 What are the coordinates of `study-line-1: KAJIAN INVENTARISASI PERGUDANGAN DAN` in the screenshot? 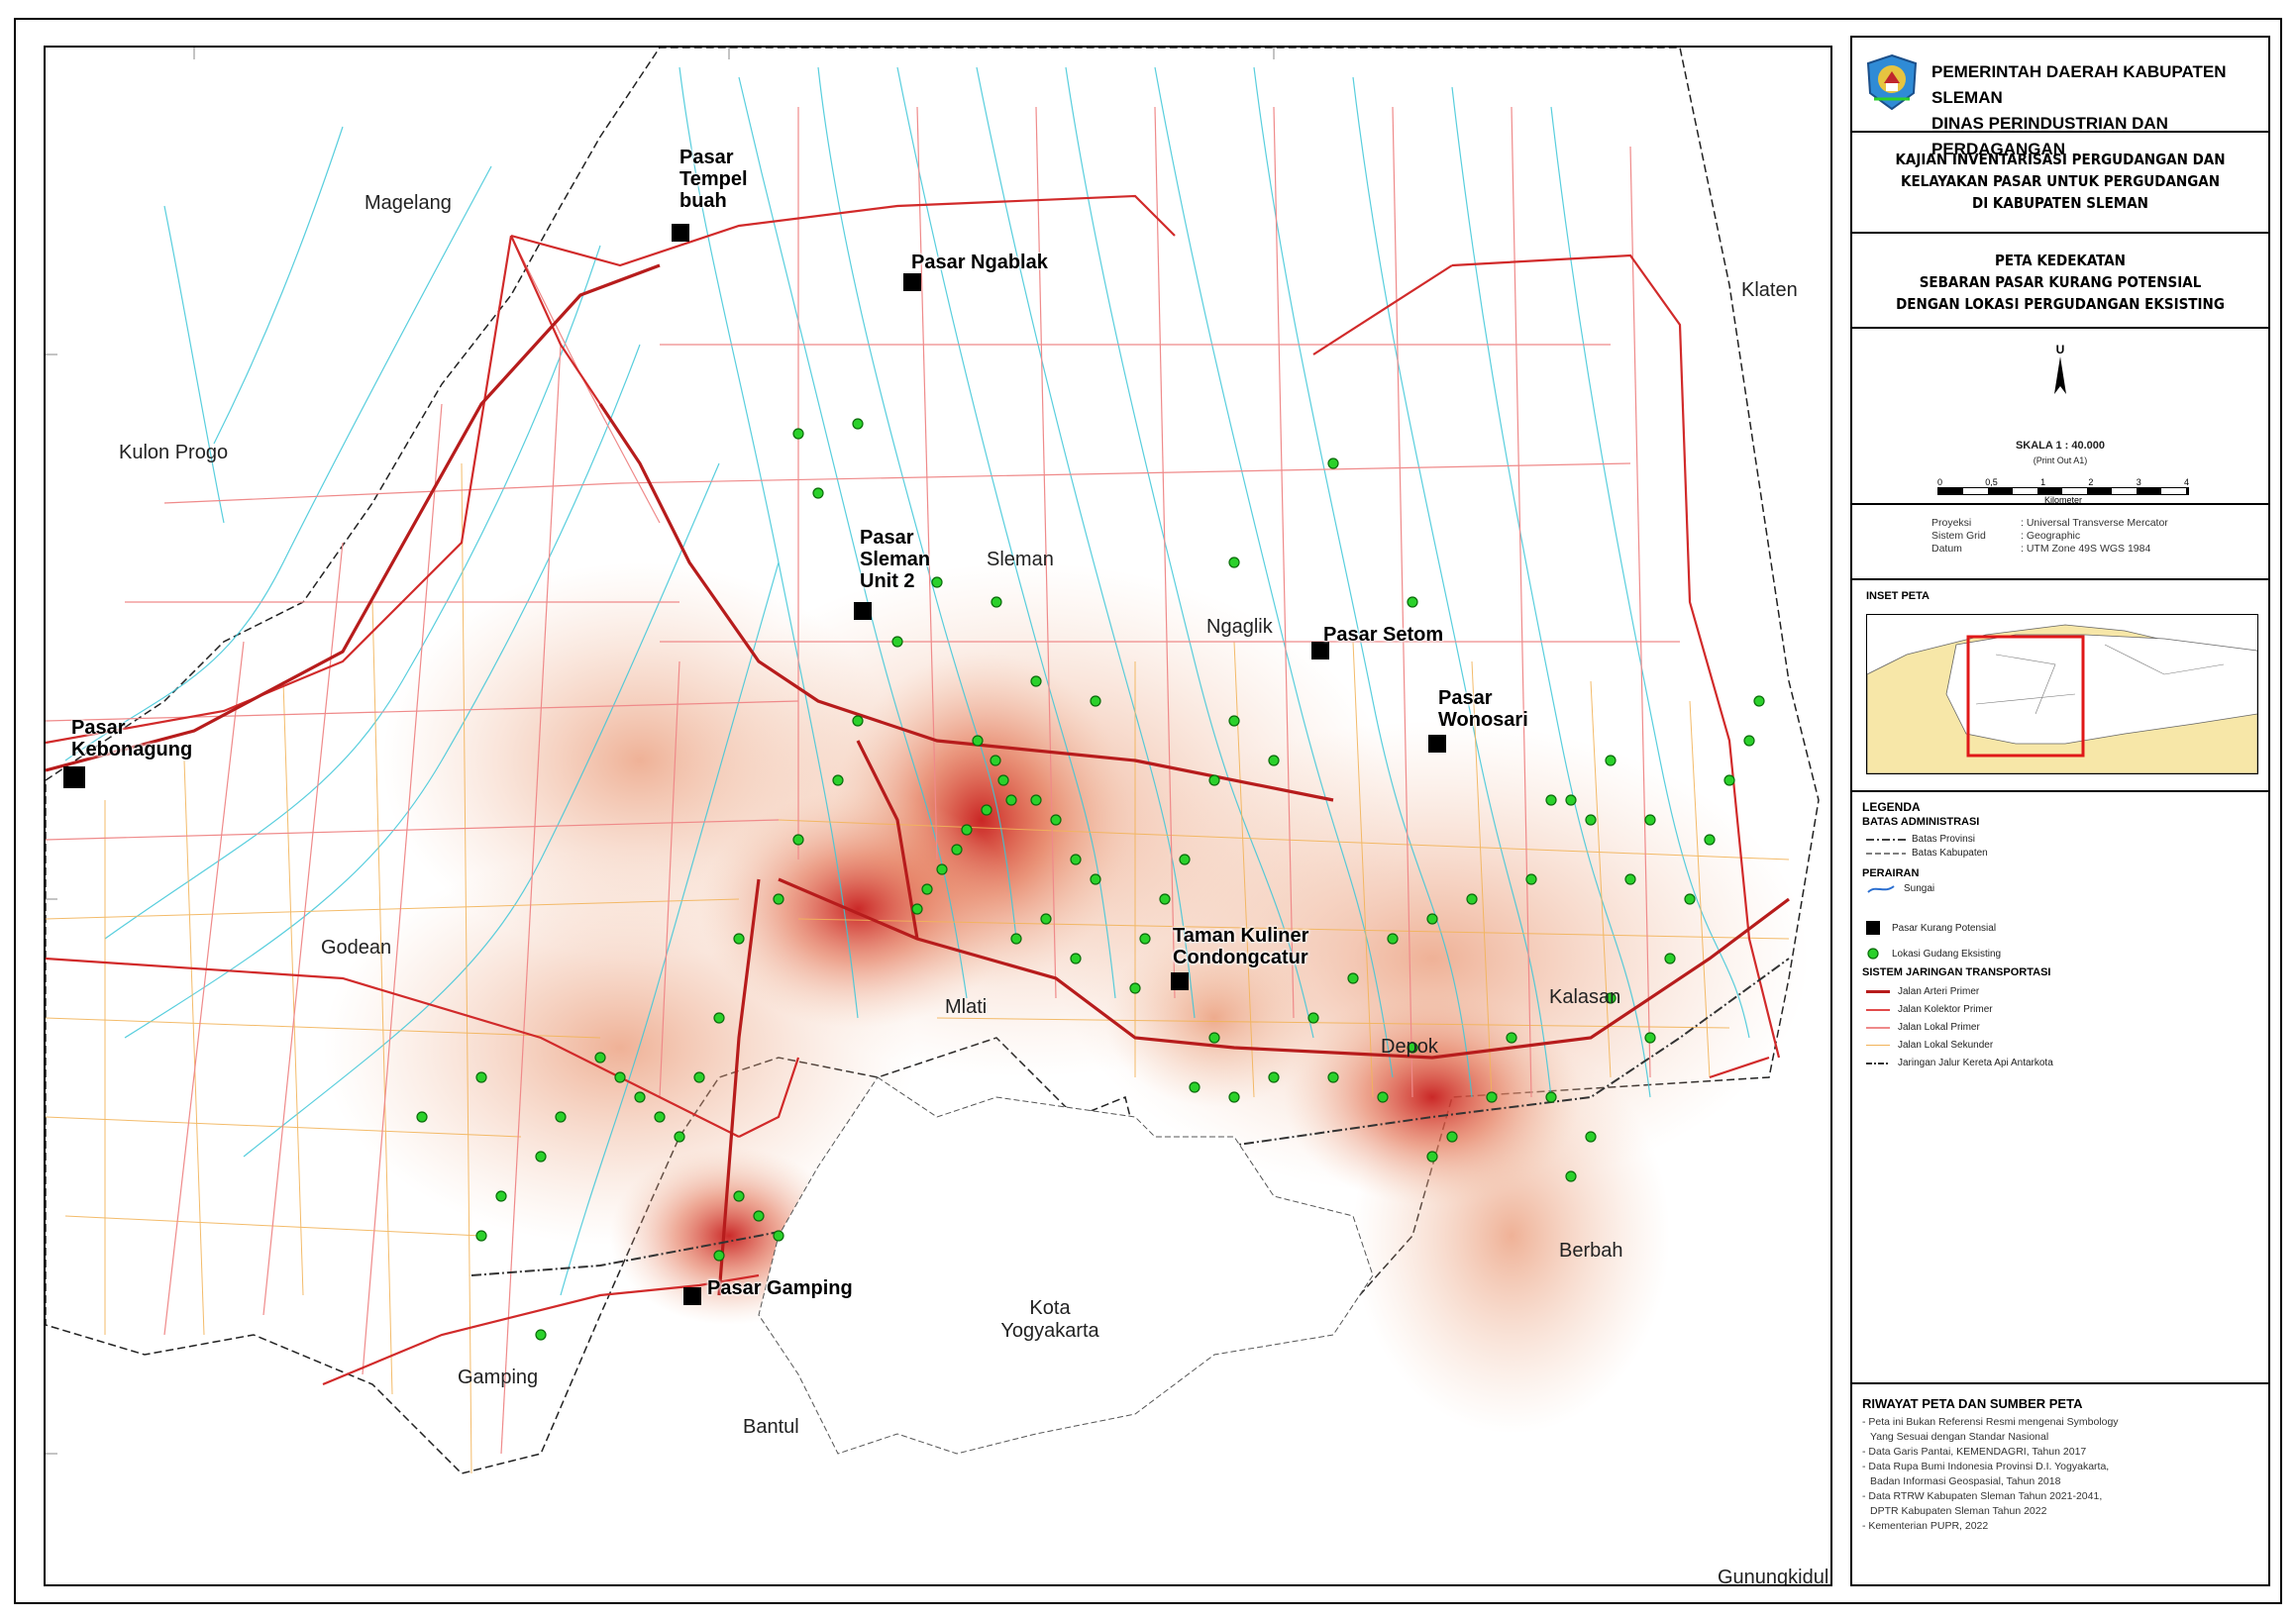 It's located at (2060, 159).